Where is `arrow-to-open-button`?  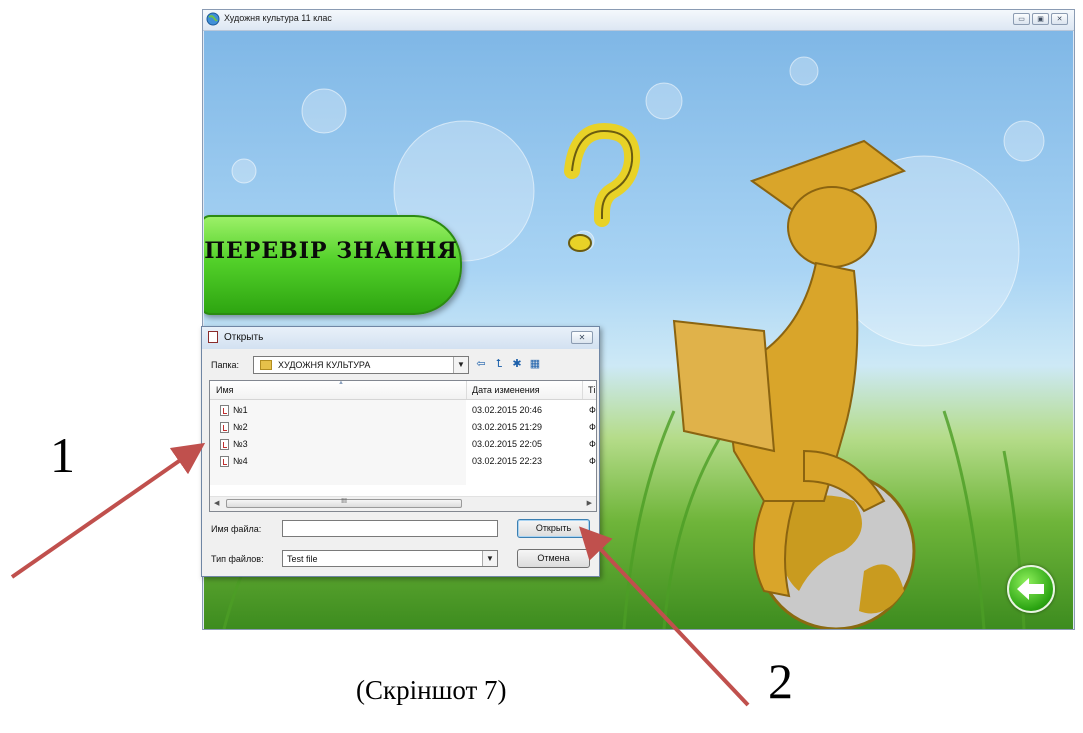 arrow-to-open-button is located at coordinates (664, 616).